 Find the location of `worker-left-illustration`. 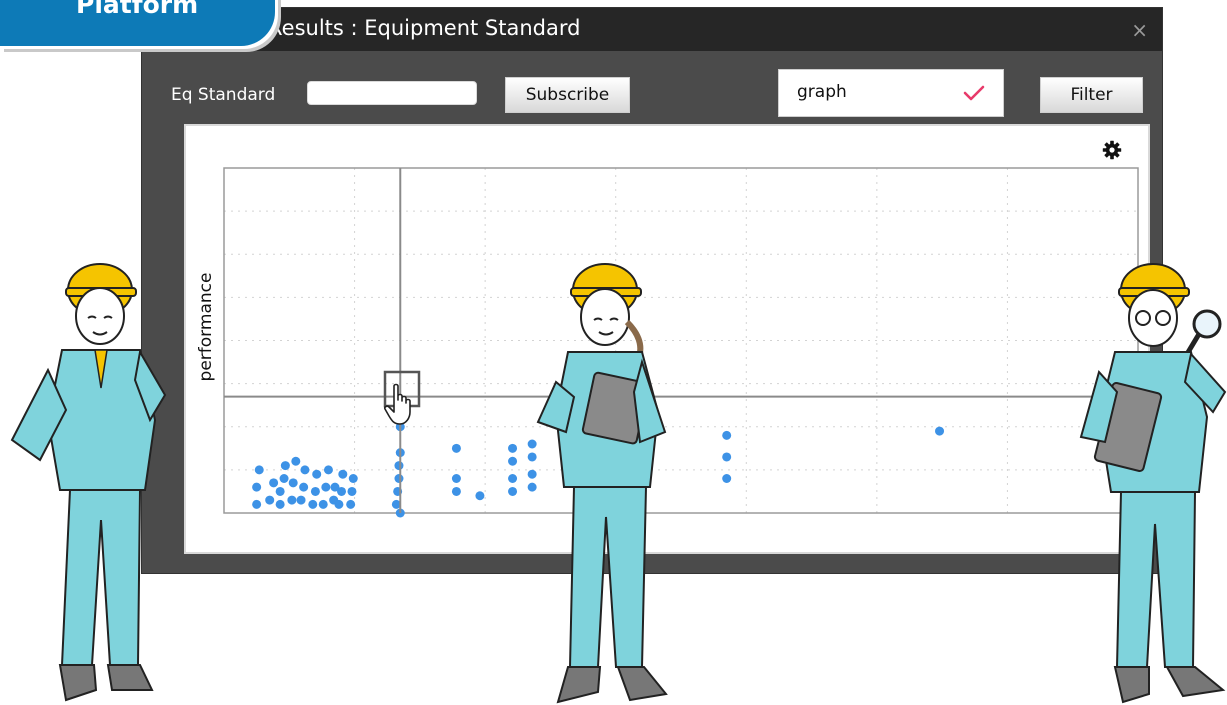

worker-left-illustration is located at coordinates (88, 482).